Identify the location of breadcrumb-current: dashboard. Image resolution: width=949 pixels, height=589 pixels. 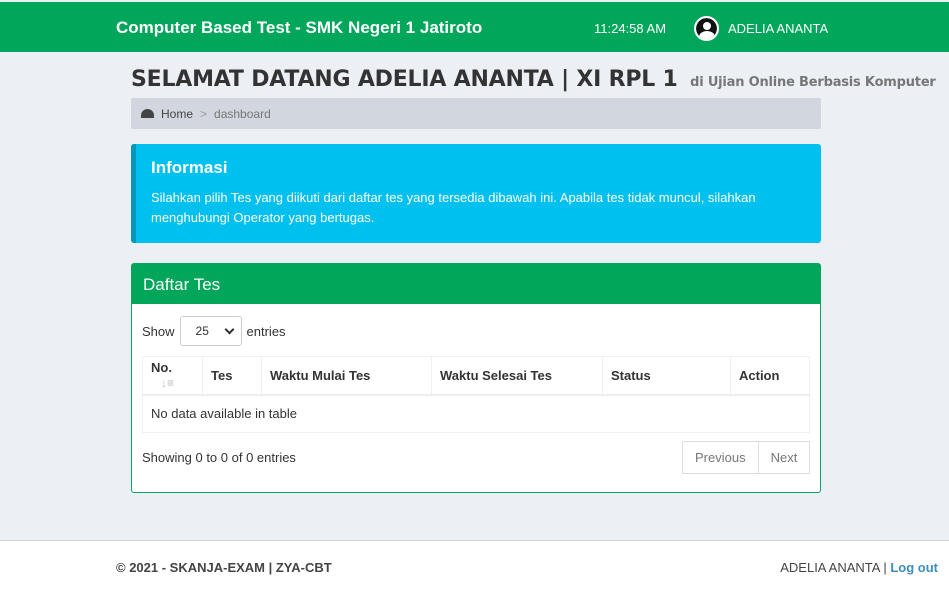
(242, 113).